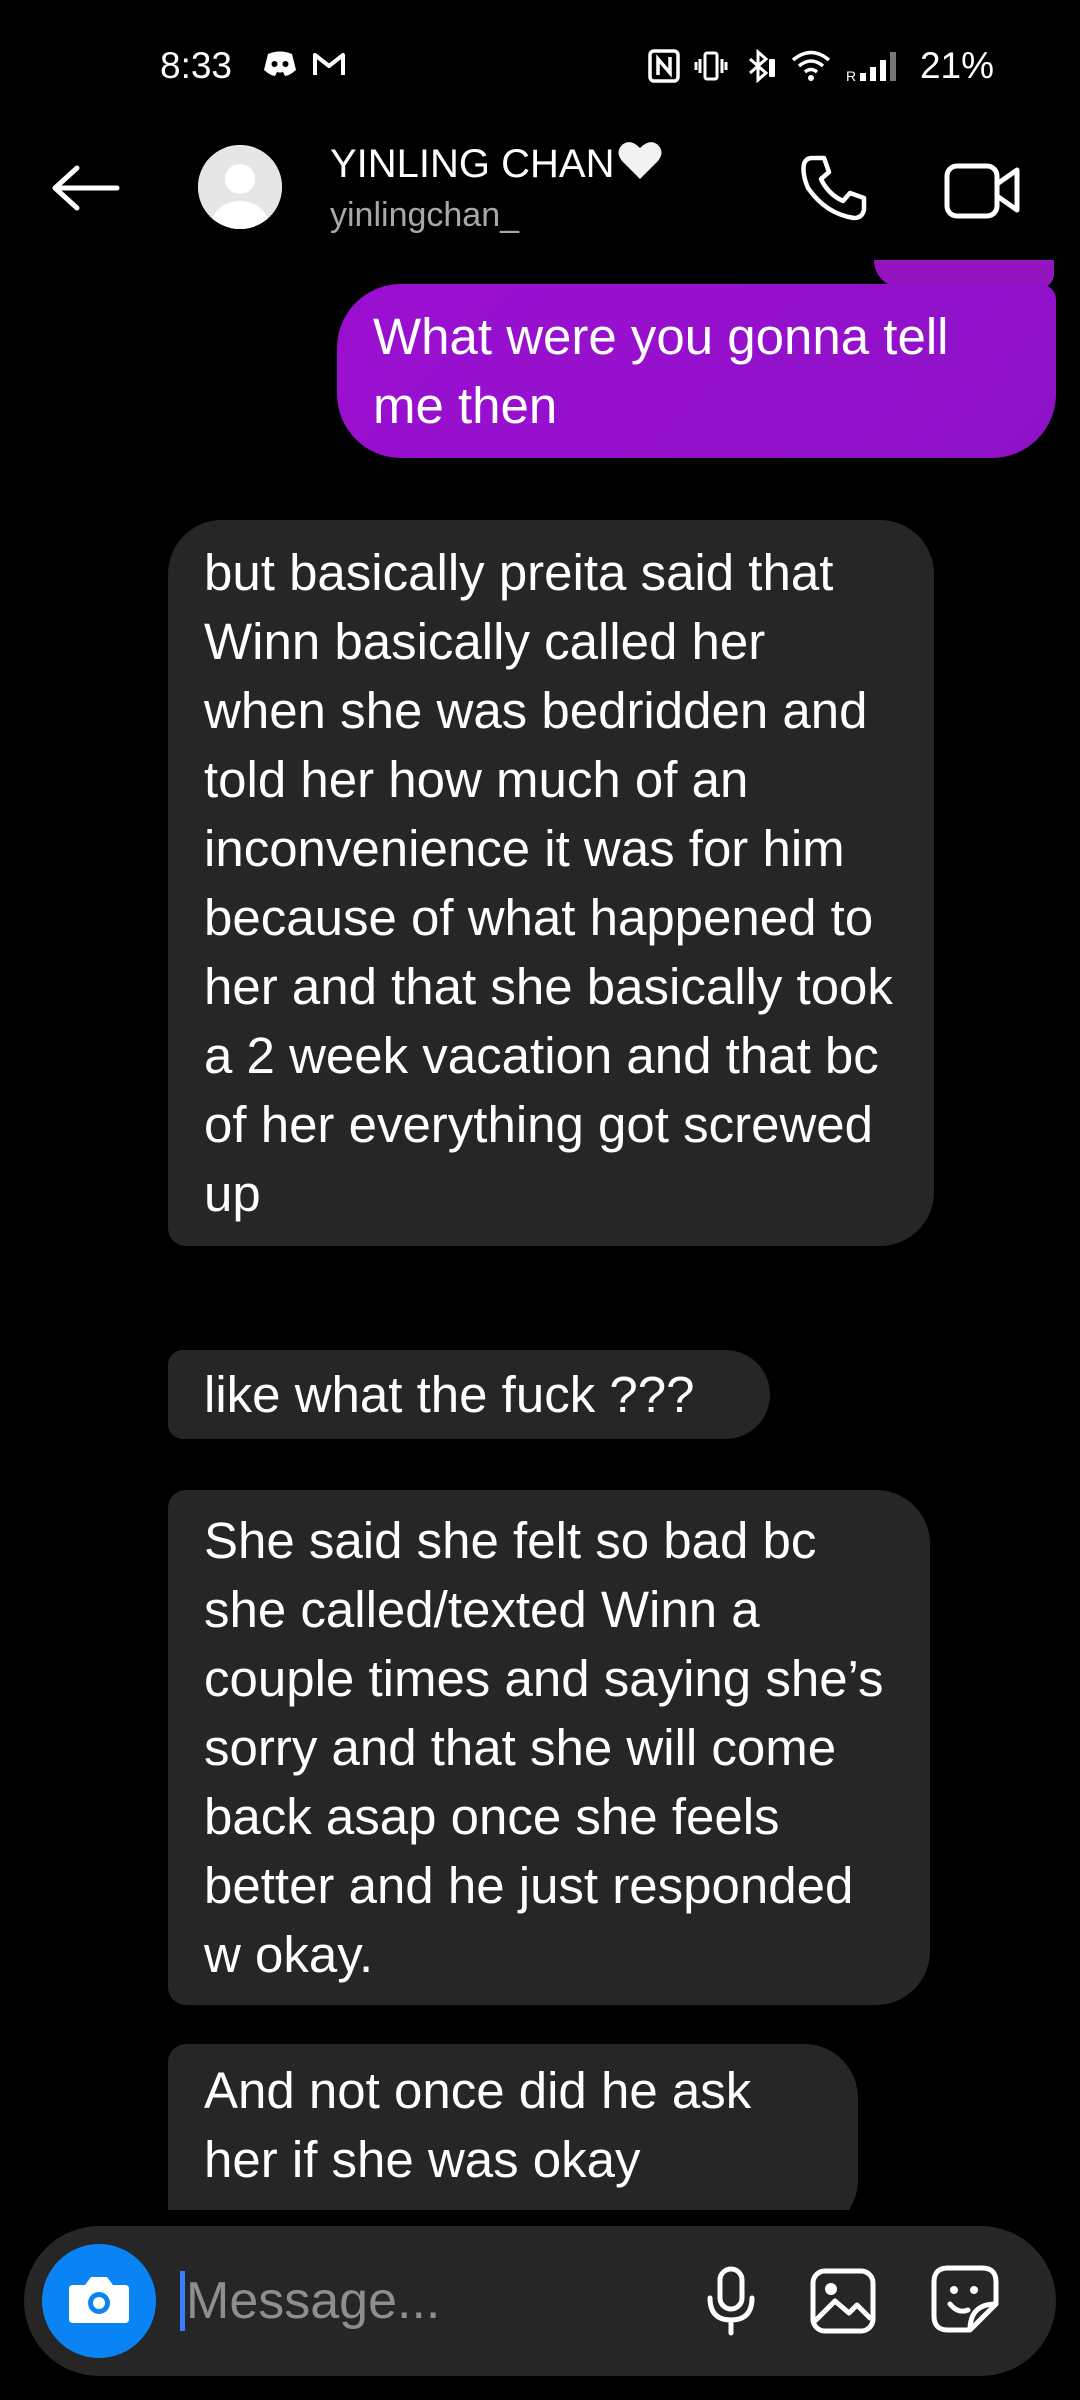 This screenshot has height=2400, width=1080. What do you see at coordinates (469, 1394) in the screenshot?
I see `received-message-bubble: like what the fuck ???` at bounding box center [469, 1394].